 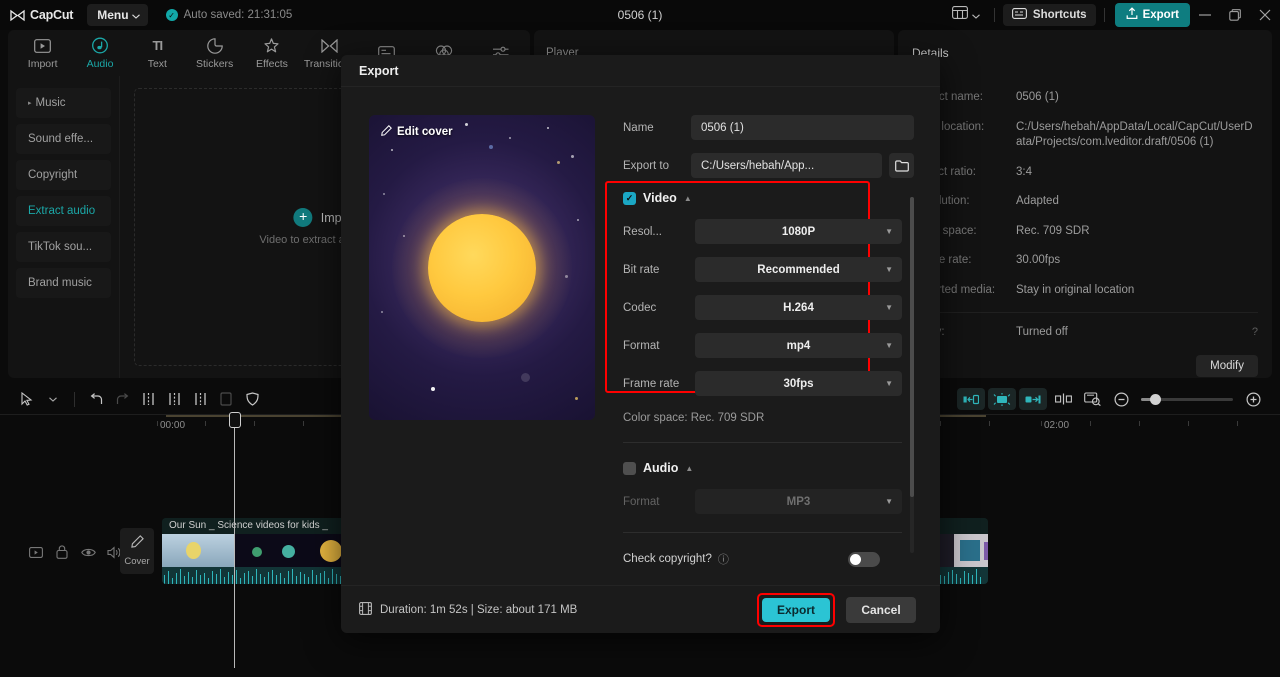 What do you see at coordinates (226, 399) in the screenshot?
I see `delete-icon` at bounding box center [226, 399].